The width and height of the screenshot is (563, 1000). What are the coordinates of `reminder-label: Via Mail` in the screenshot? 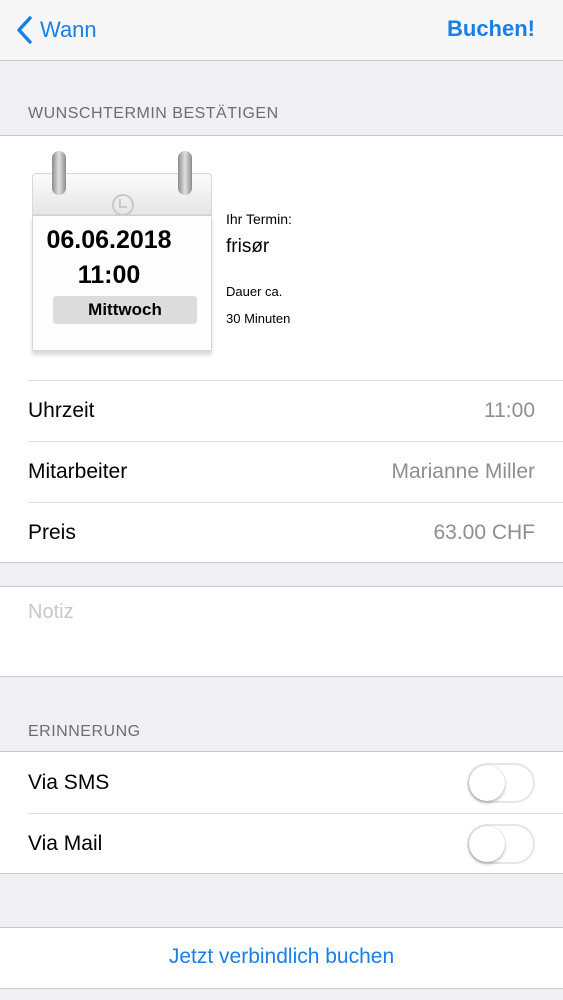 It's located at (65, 843).